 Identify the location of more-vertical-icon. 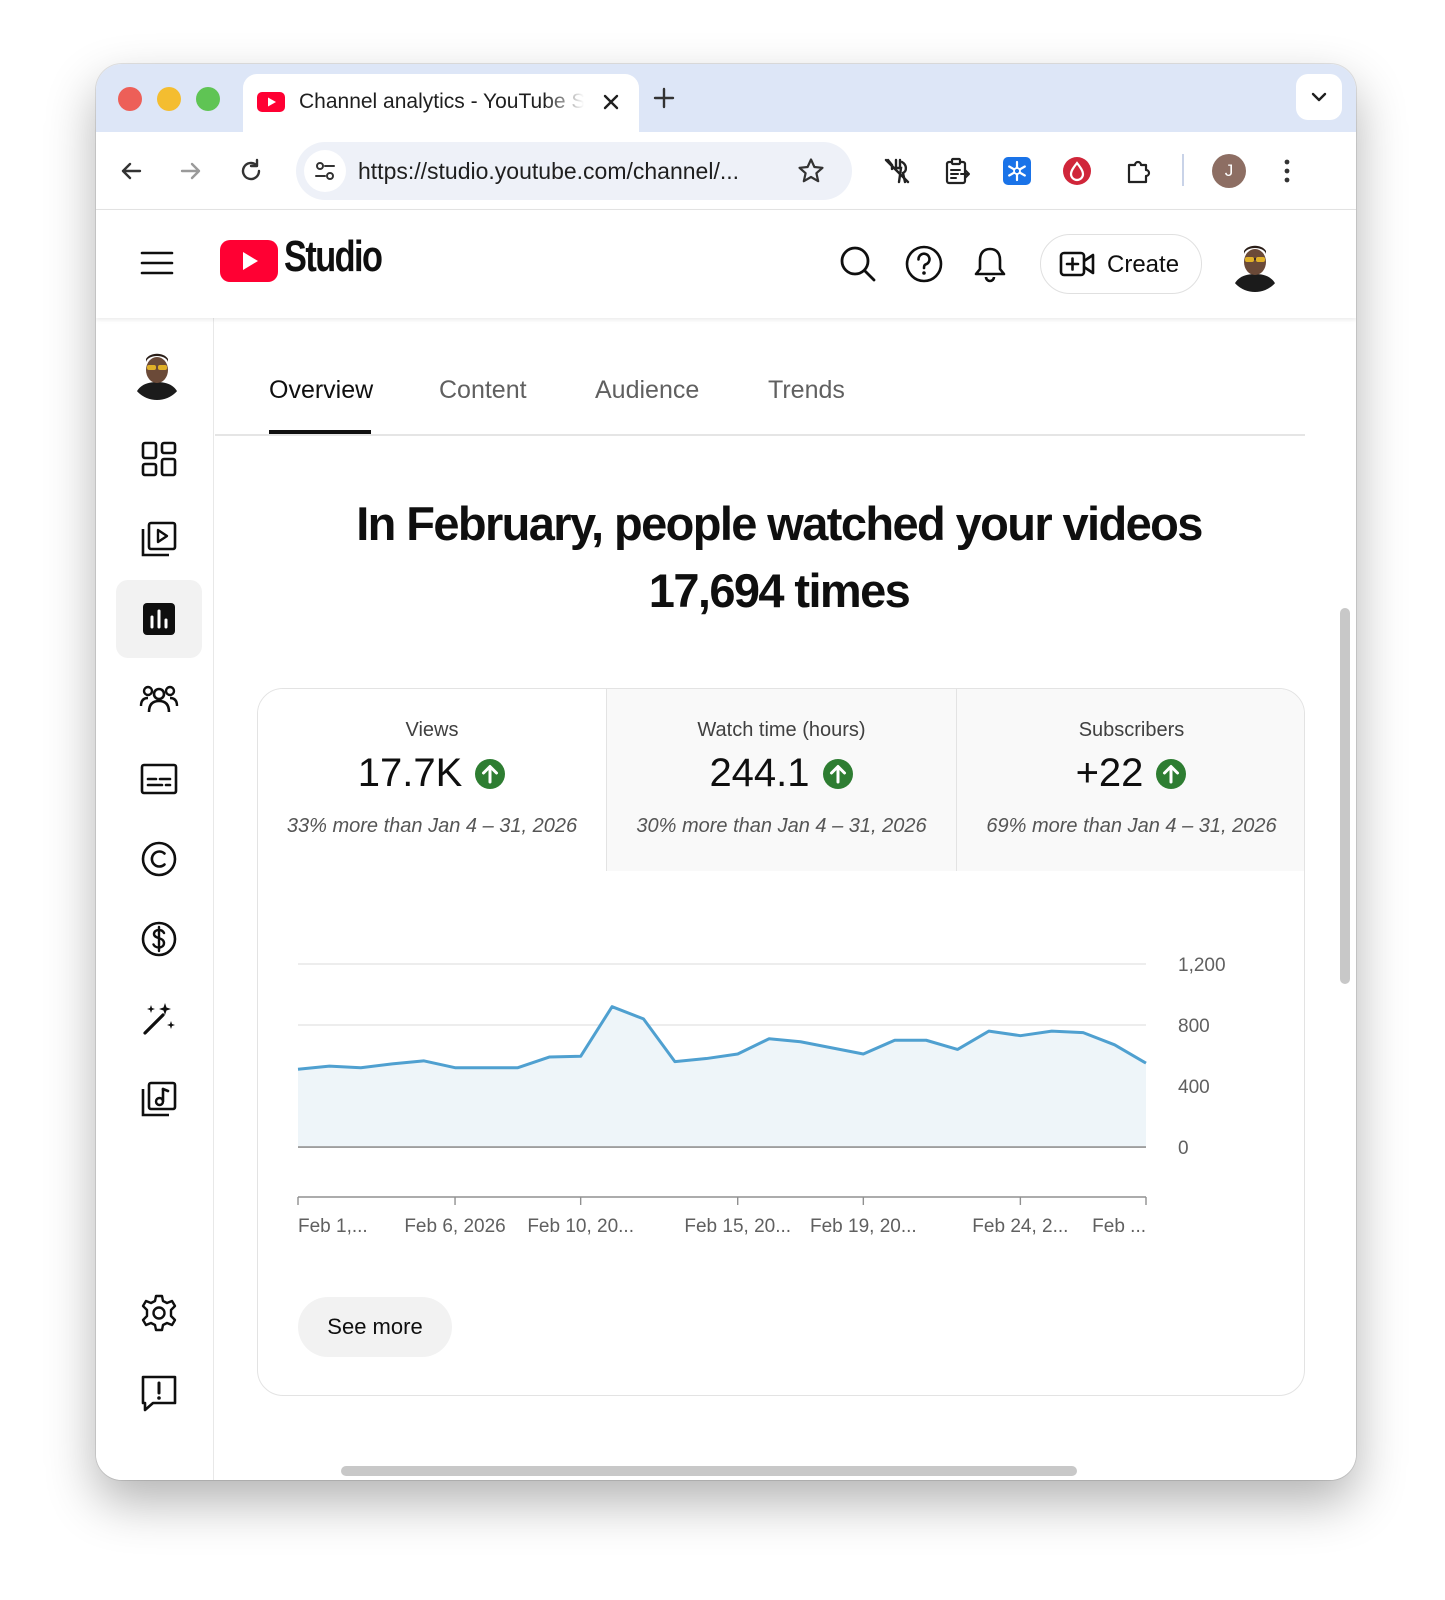
(1287, 171).